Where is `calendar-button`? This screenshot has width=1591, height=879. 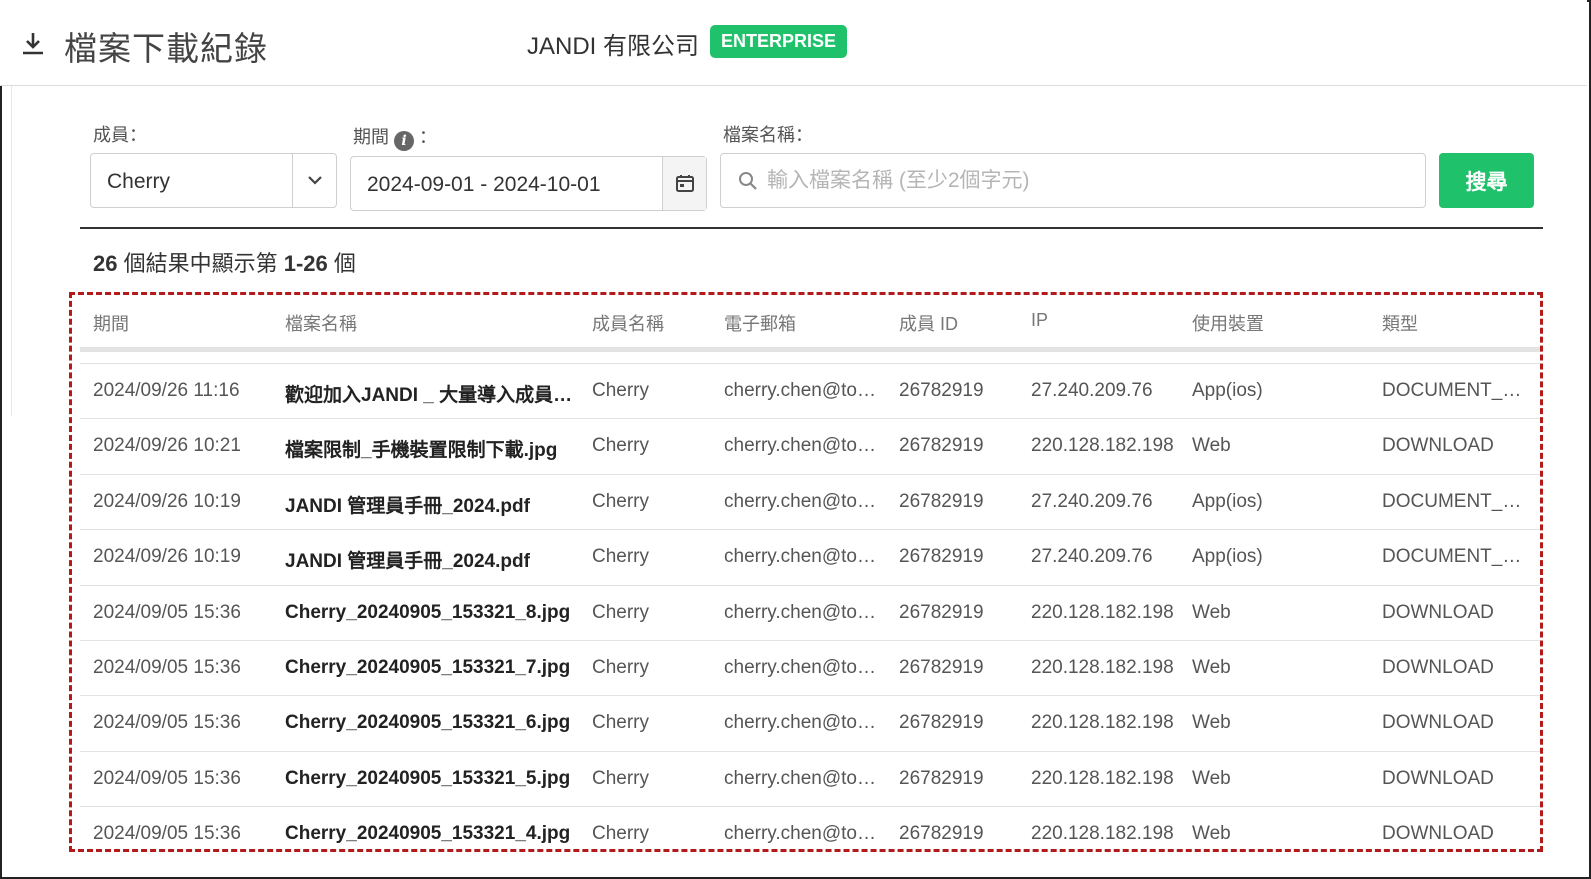
calendar-button is located at coordinates (684, 183).